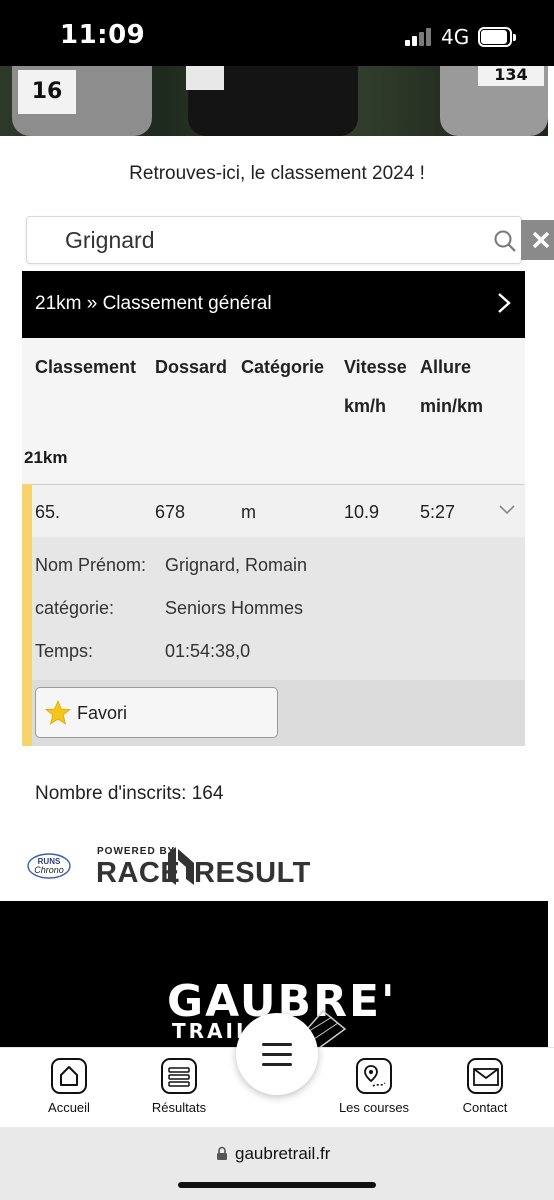  What do you see at coordinates (47, 92) in the screenshot?
I see `runner-bib: 16` at bounding box center [47, 92].